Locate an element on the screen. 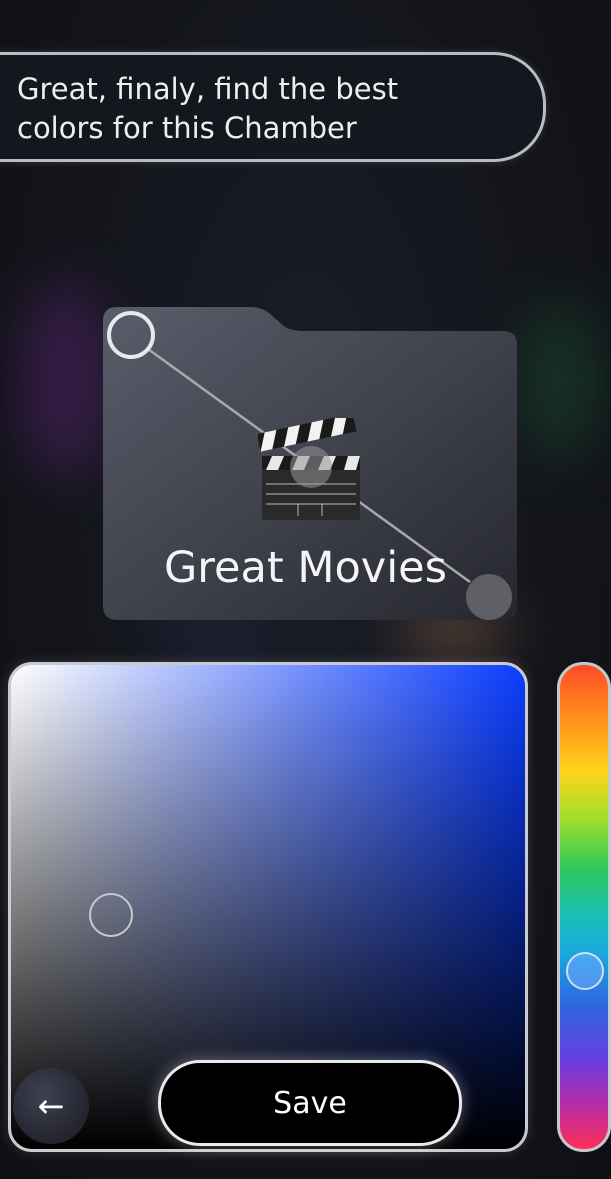  gradient-start-handle is located at coordinates (131, 335).